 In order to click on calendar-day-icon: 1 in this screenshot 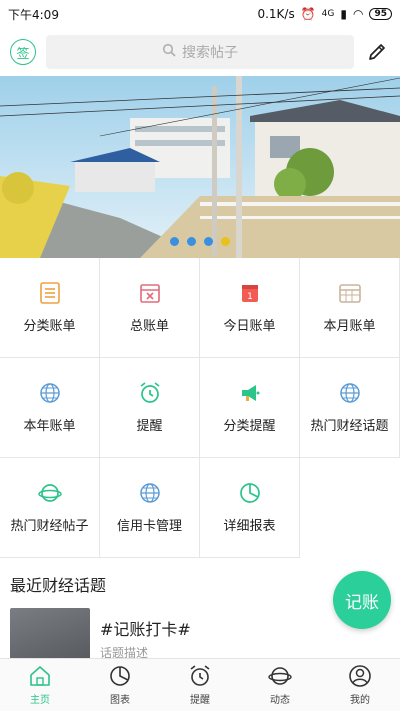, I will do `click(249, 293)`.